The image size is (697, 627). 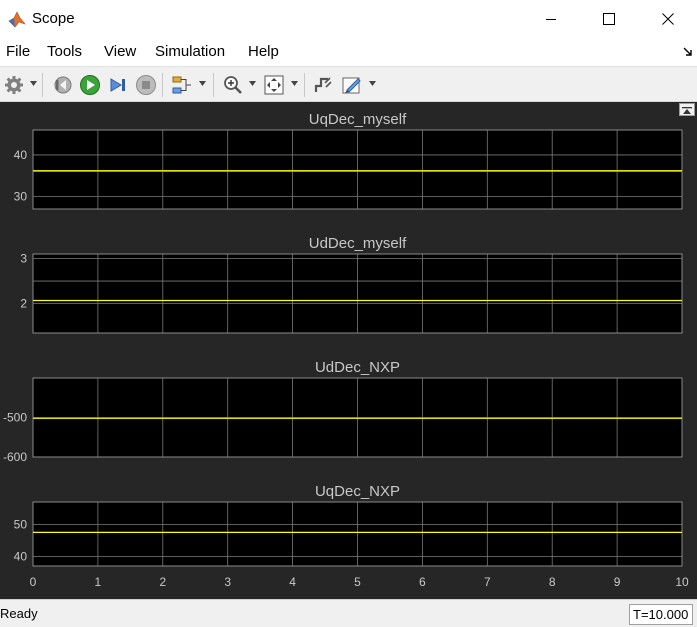 I want to click on axes-title: UdDec_myself, so click(x=358, y=243).